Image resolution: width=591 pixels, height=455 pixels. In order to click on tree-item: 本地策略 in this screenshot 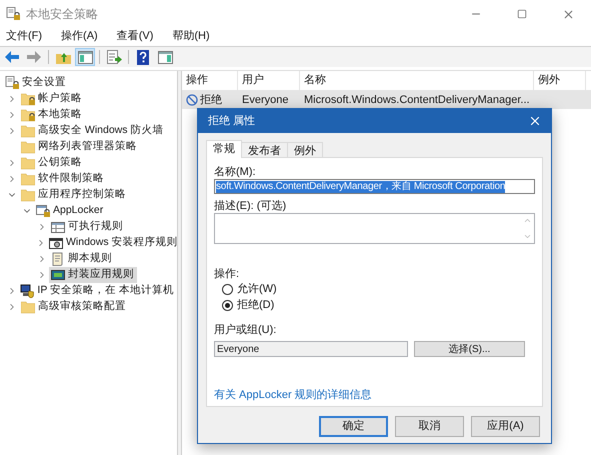, I will do `click(52, 115)`.